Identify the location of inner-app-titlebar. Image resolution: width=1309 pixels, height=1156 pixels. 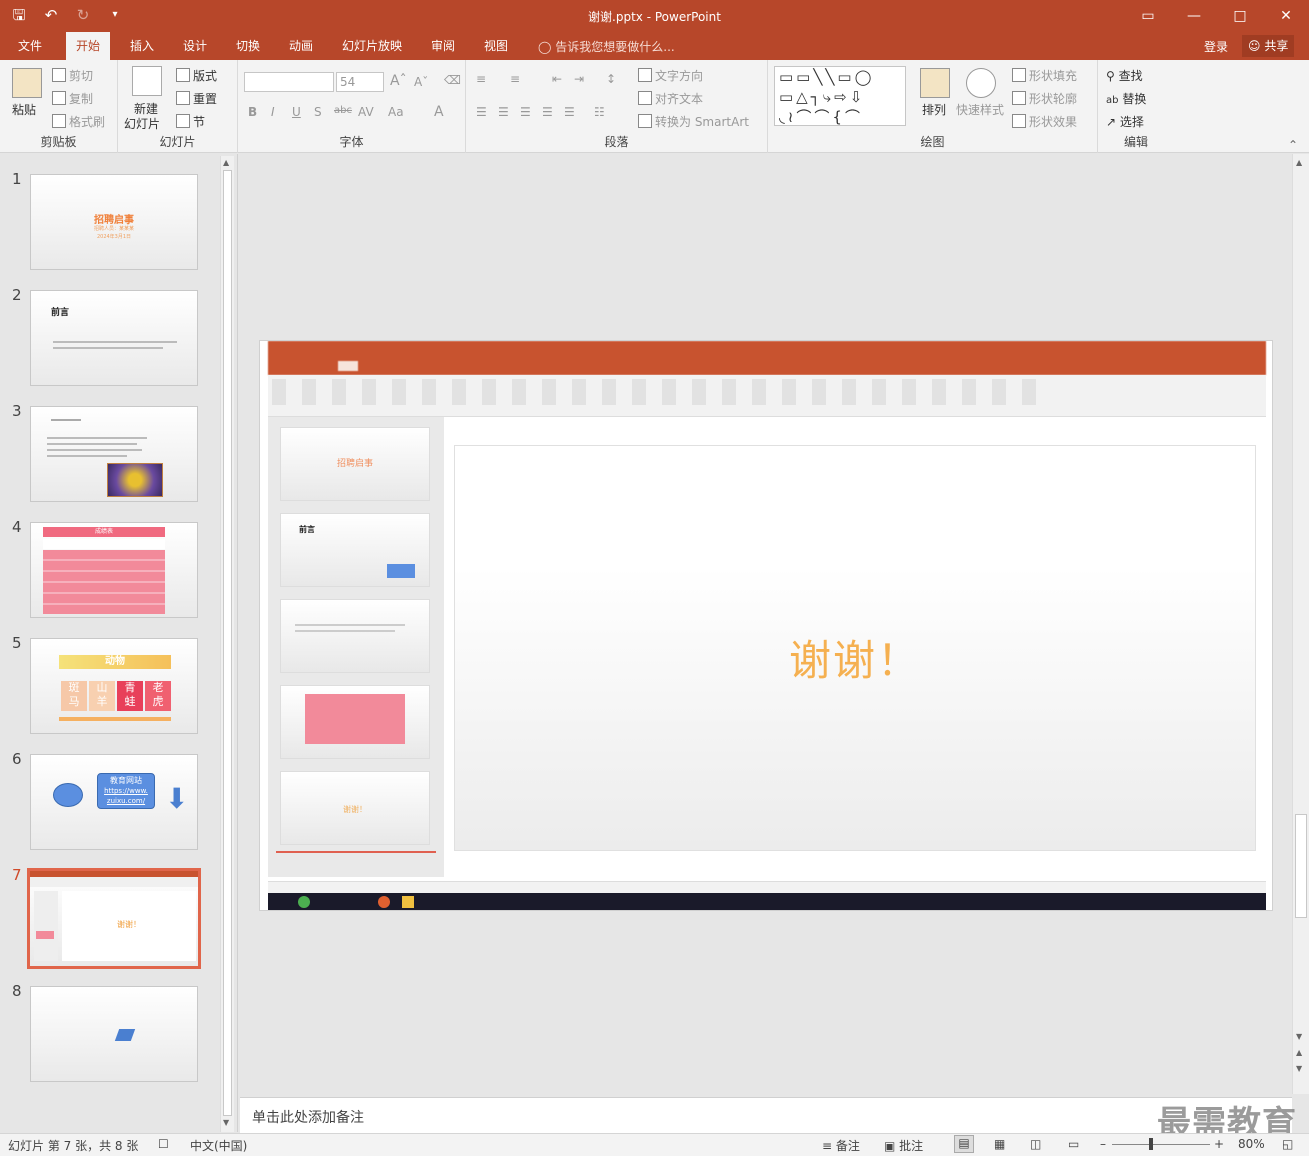
(767, 358).